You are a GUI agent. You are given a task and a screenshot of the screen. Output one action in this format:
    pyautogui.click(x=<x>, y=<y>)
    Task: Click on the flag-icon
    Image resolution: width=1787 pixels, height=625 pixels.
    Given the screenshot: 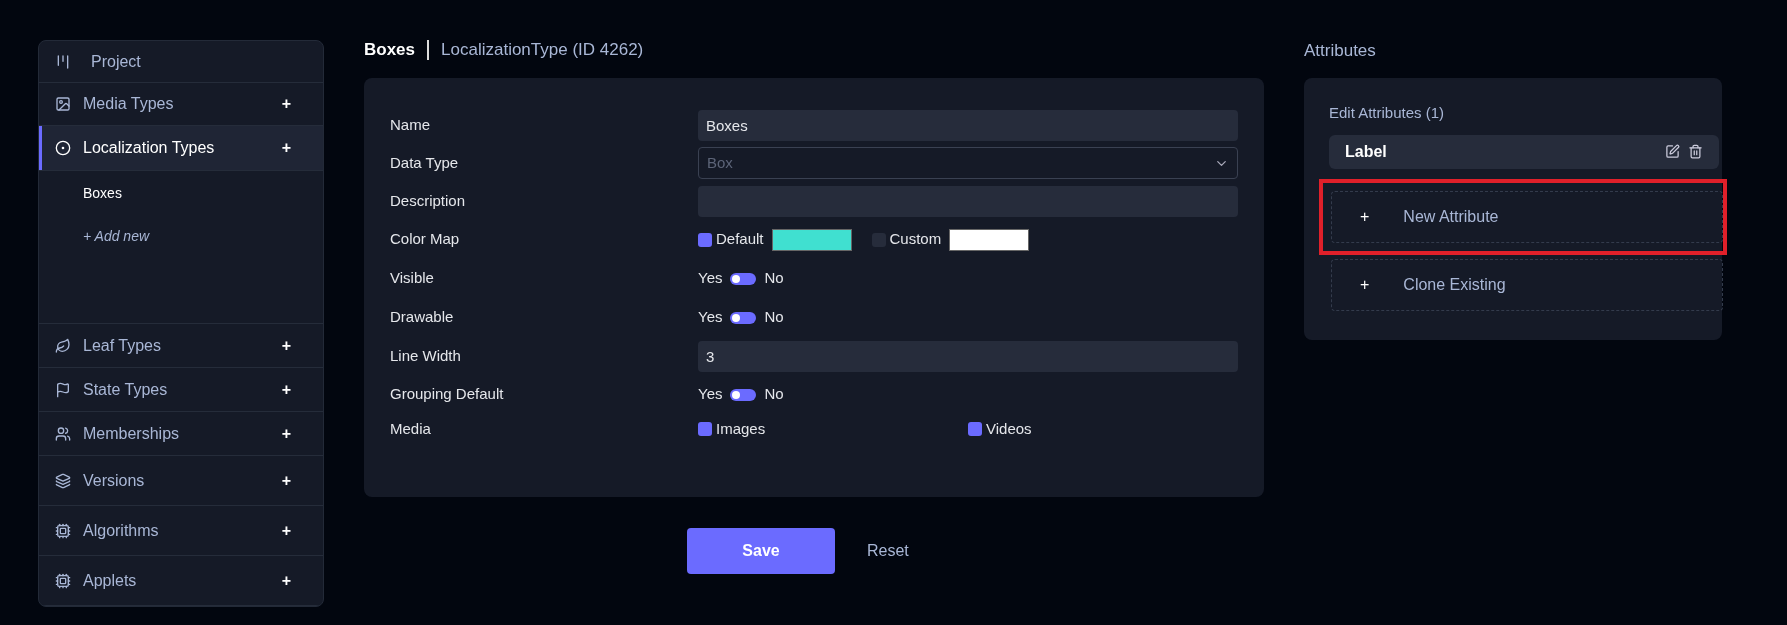 What is the action you would take?
    pyautogui.click(x=63, y=389)
    